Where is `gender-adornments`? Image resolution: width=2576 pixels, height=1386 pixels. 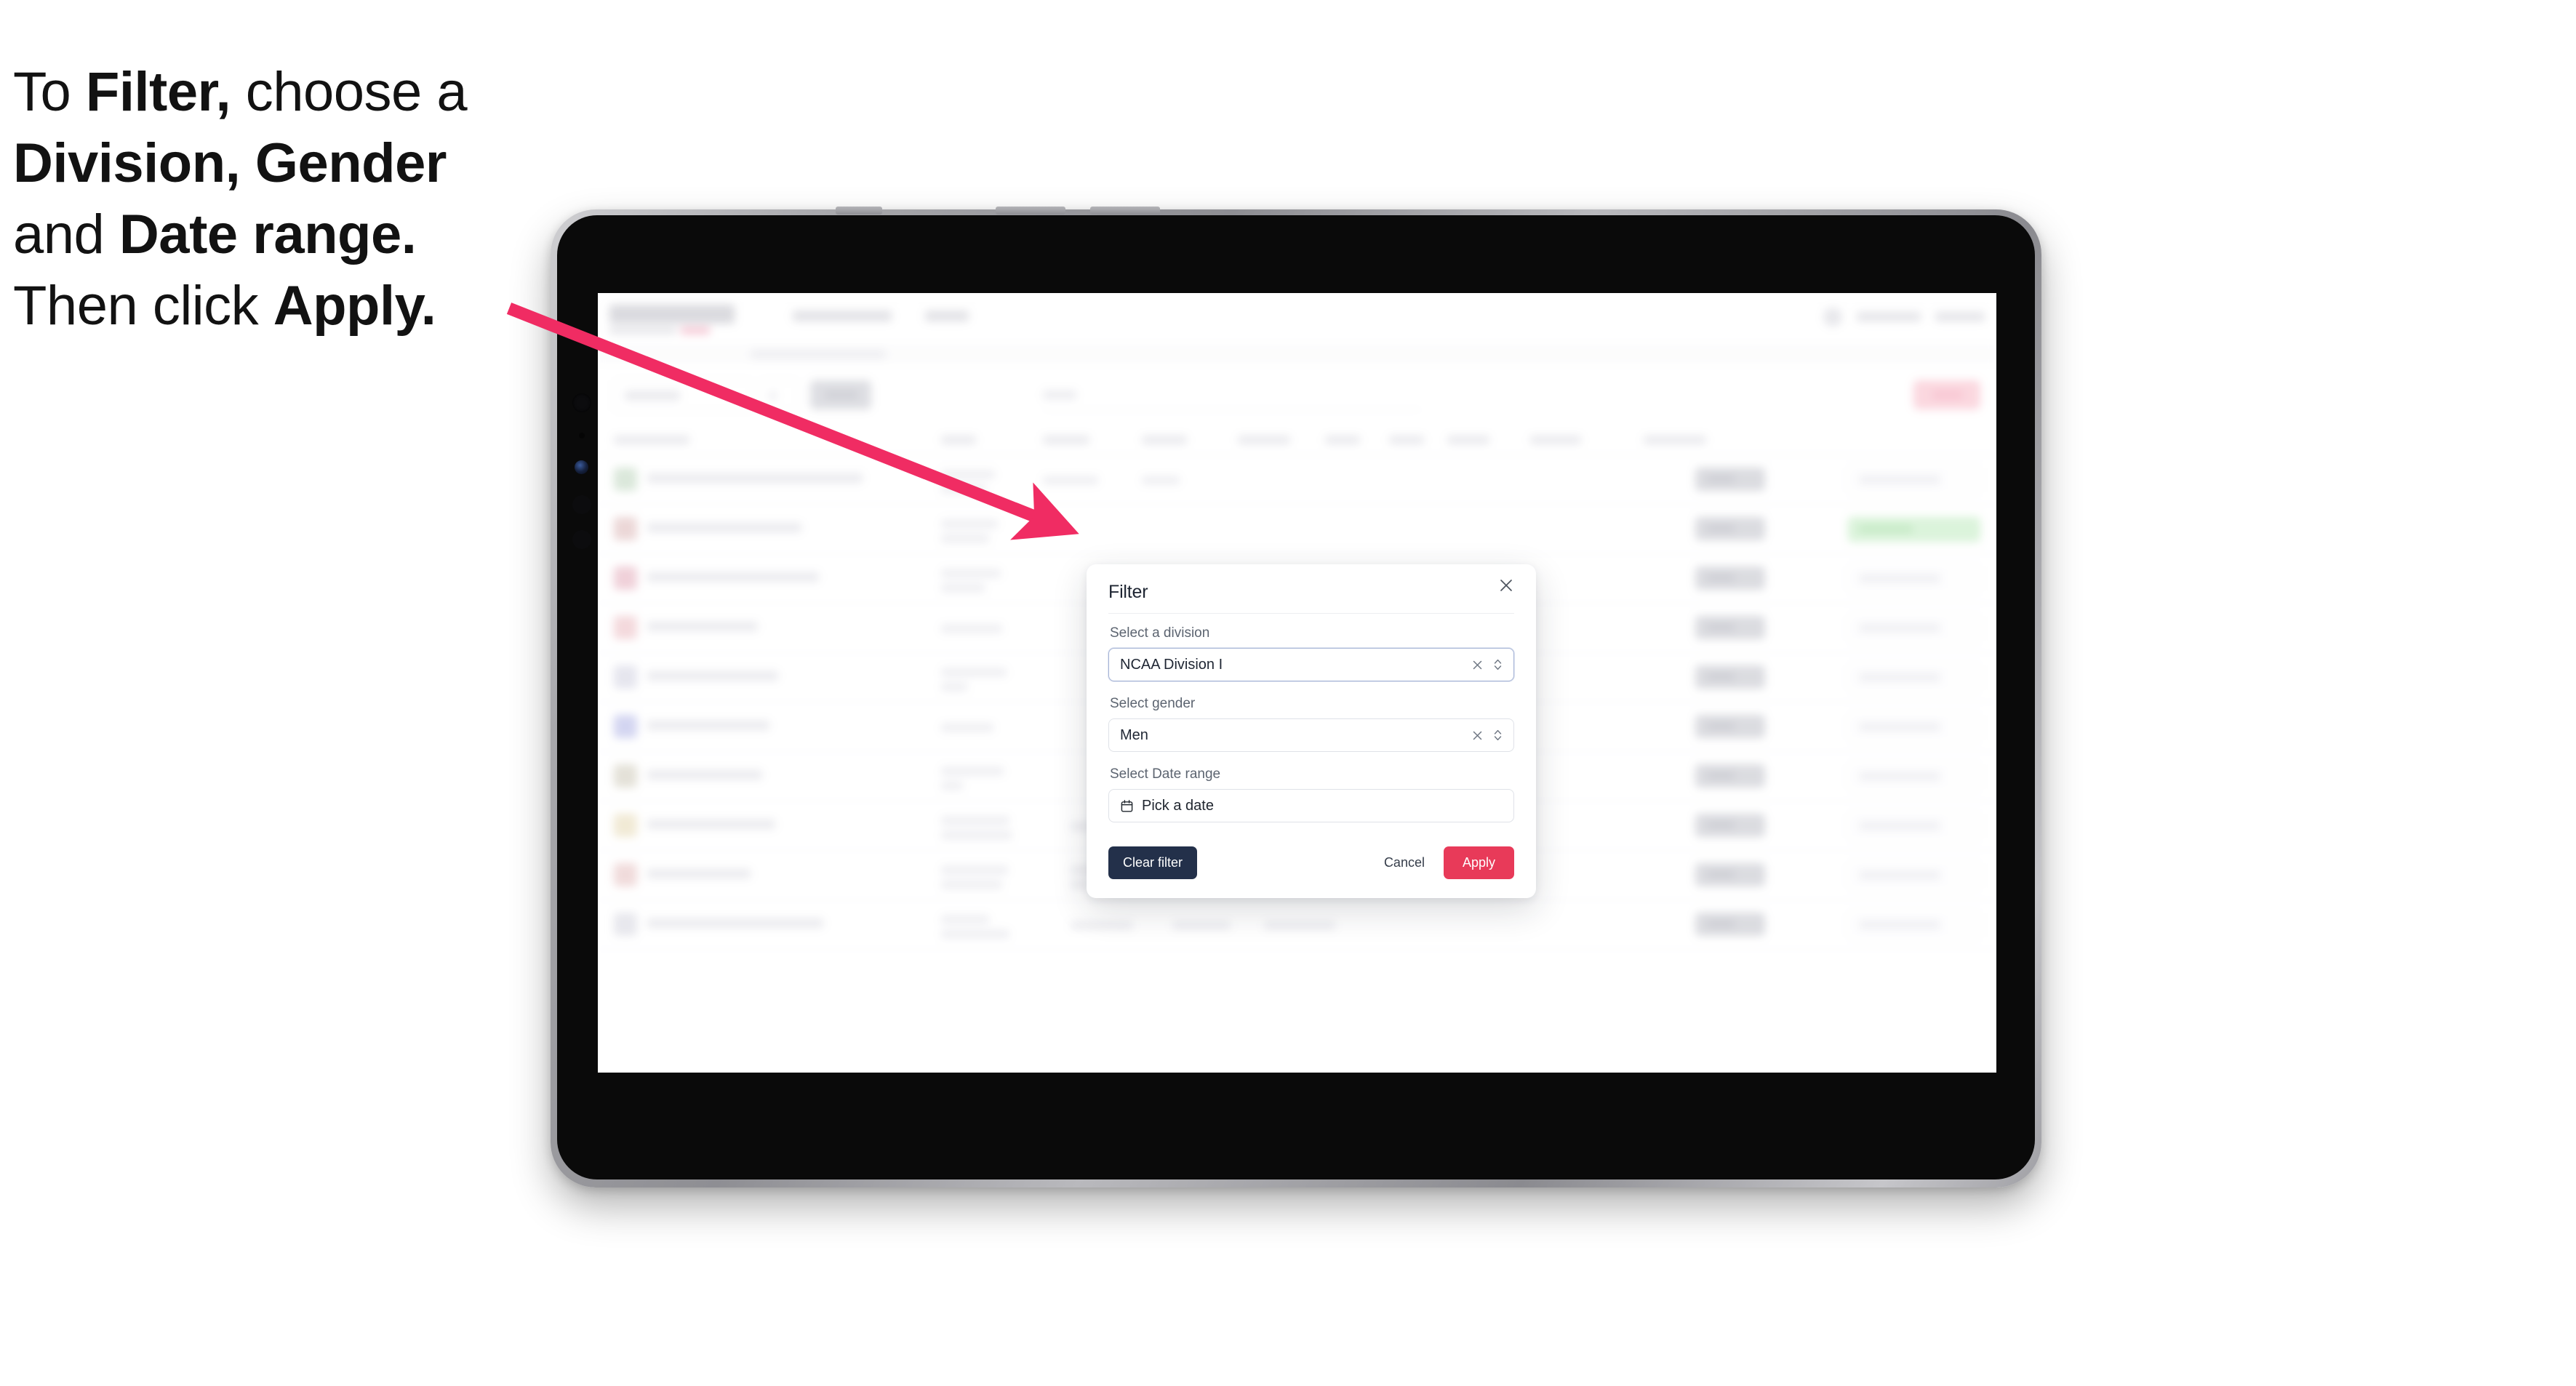
gender-adornments is located at coordinates (1487, 735).